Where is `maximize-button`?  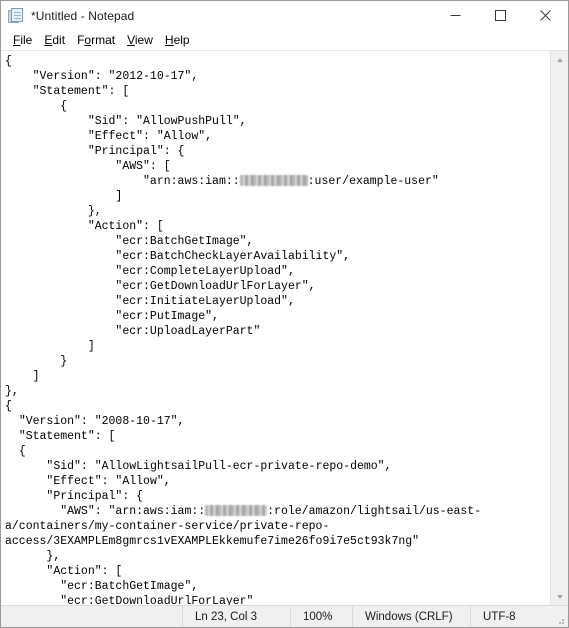 maximize-button is located at coordinates (500, 15).